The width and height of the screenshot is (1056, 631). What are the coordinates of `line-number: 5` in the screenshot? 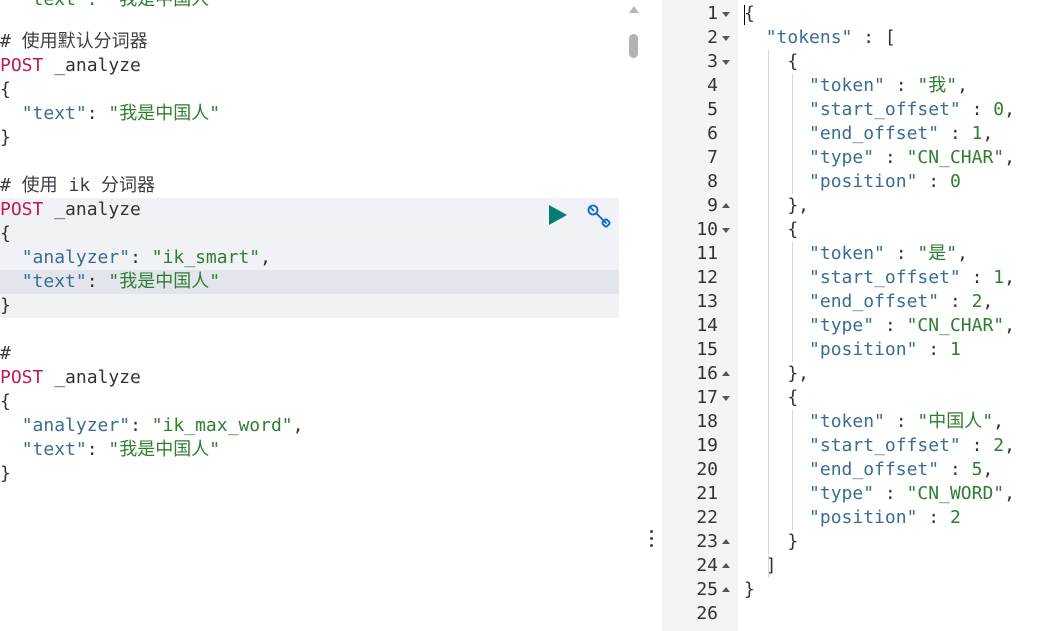 It's located at (712, 109).